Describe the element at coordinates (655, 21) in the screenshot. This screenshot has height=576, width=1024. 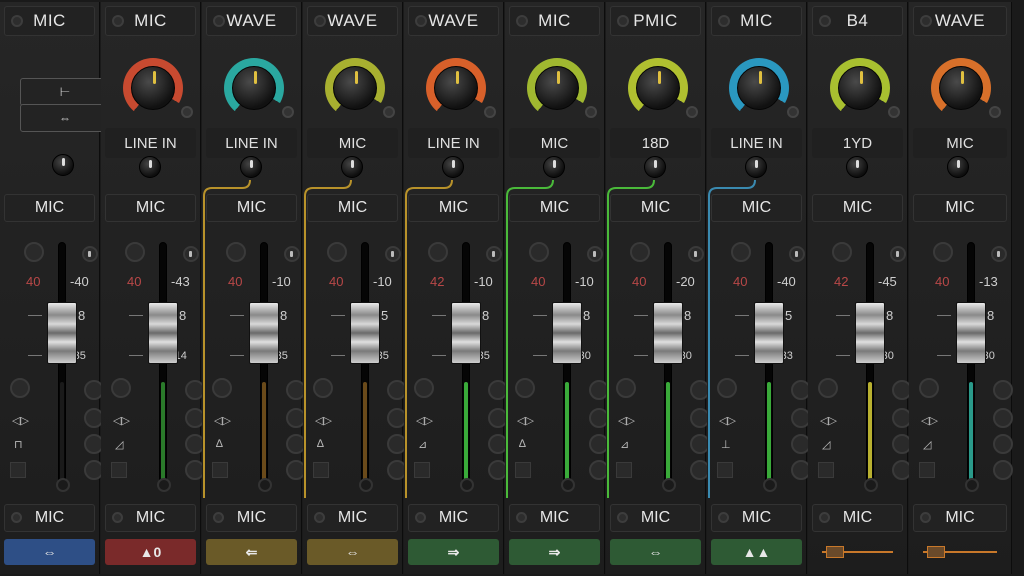
I see `channel-header: PMIC` at that location.